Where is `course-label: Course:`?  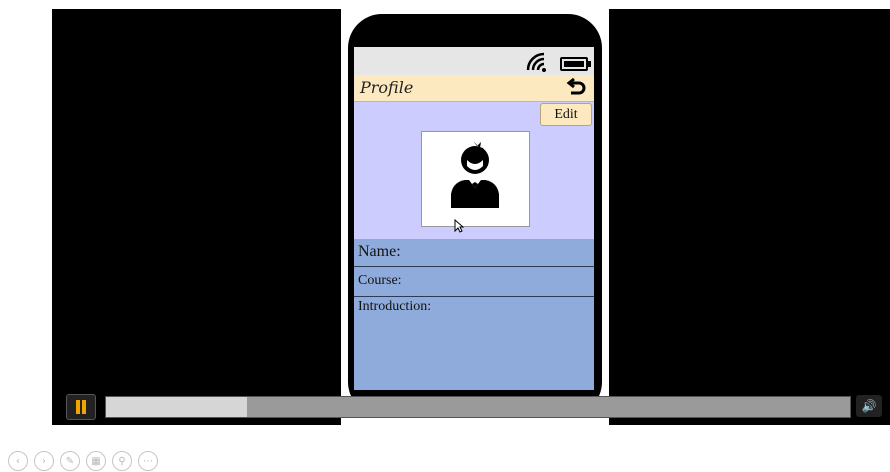
course-label: Course: is located at coordinates (380, 280).